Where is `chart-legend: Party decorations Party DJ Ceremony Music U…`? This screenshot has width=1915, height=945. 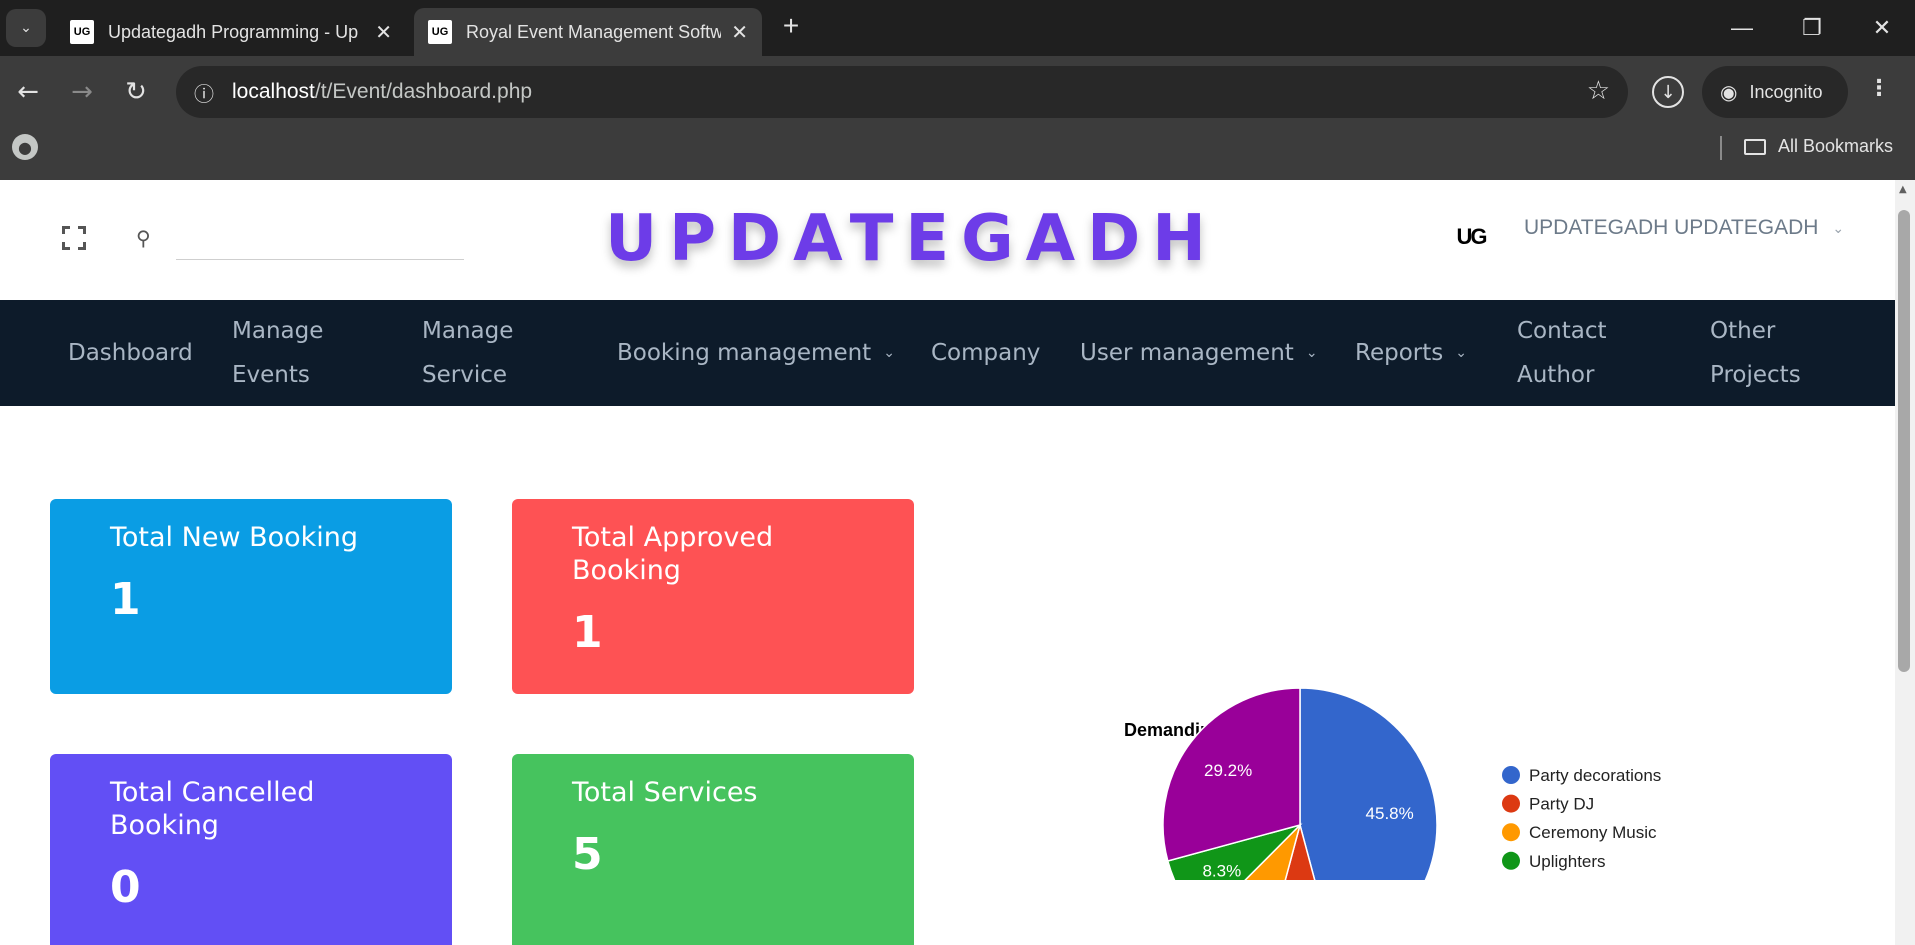 chart-legend: Party decorations Party DJ Ceremony Music U… is located at coordinates (1581, 832).